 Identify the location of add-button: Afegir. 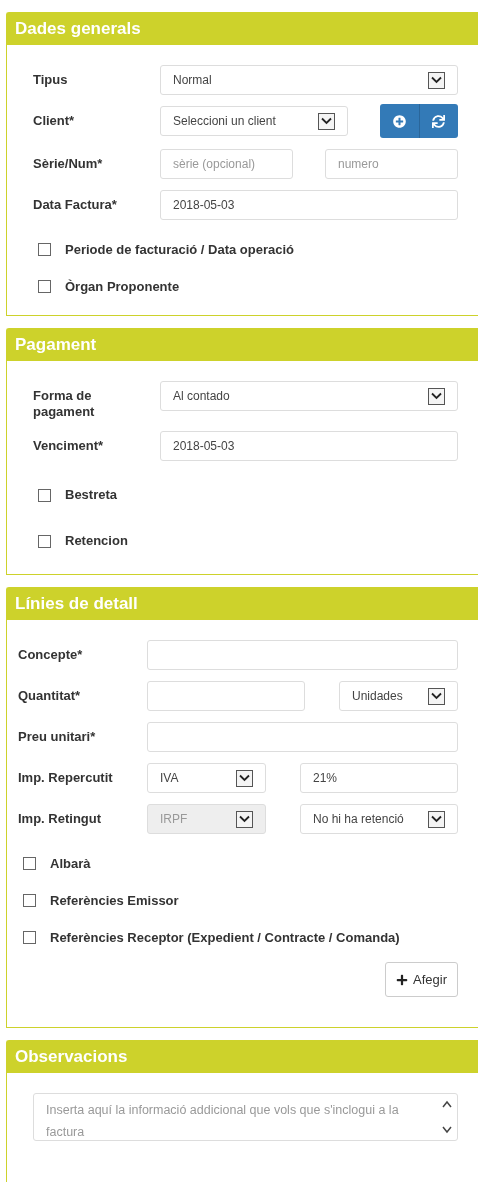
(421, 979).